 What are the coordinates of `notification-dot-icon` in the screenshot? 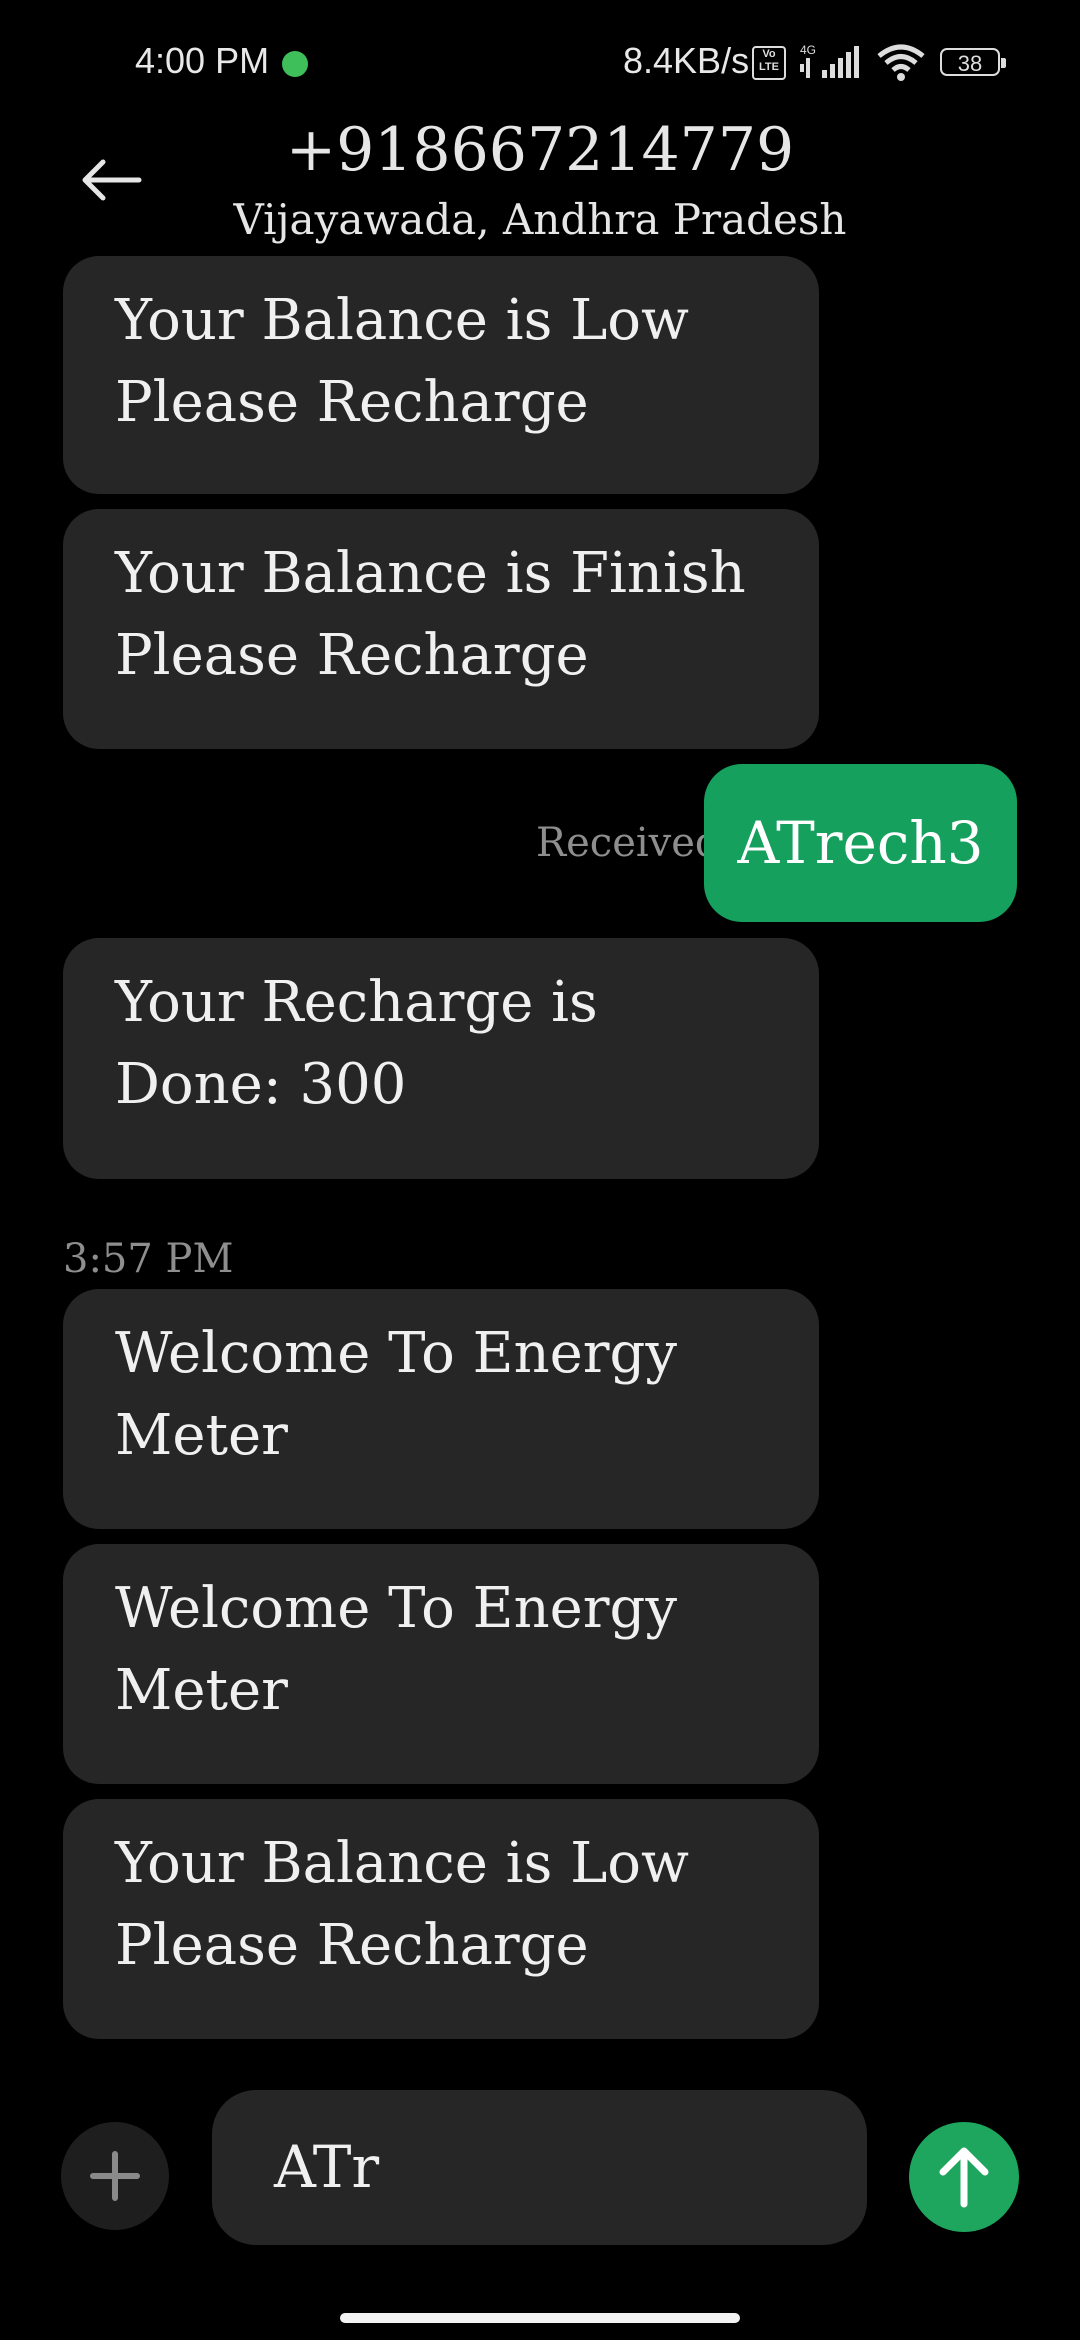 It's located at (295, 64).